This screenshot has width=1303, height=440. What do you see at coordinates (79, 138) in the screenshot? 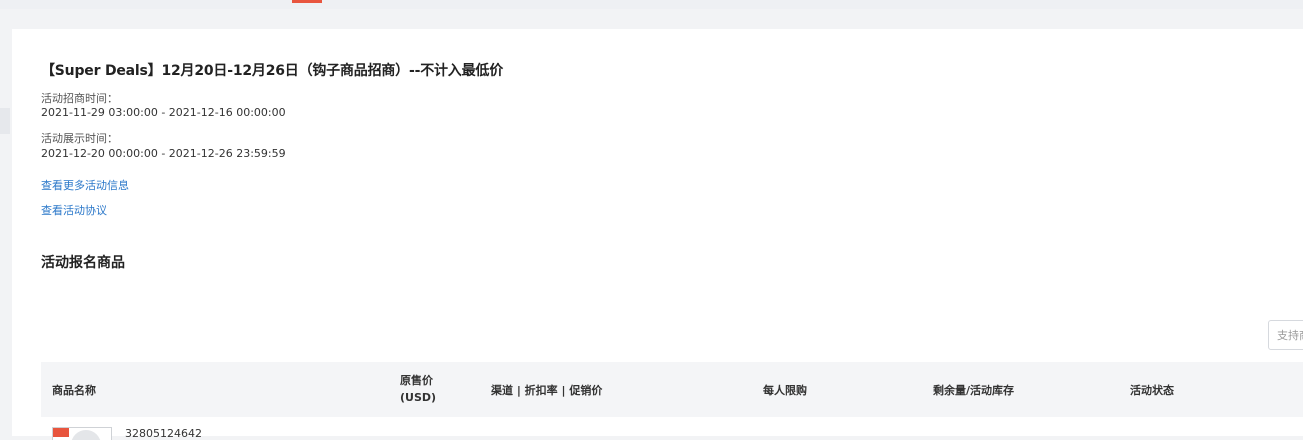
I see `display-time-label: 活动展示时间：` at bounding box center [79, 138].